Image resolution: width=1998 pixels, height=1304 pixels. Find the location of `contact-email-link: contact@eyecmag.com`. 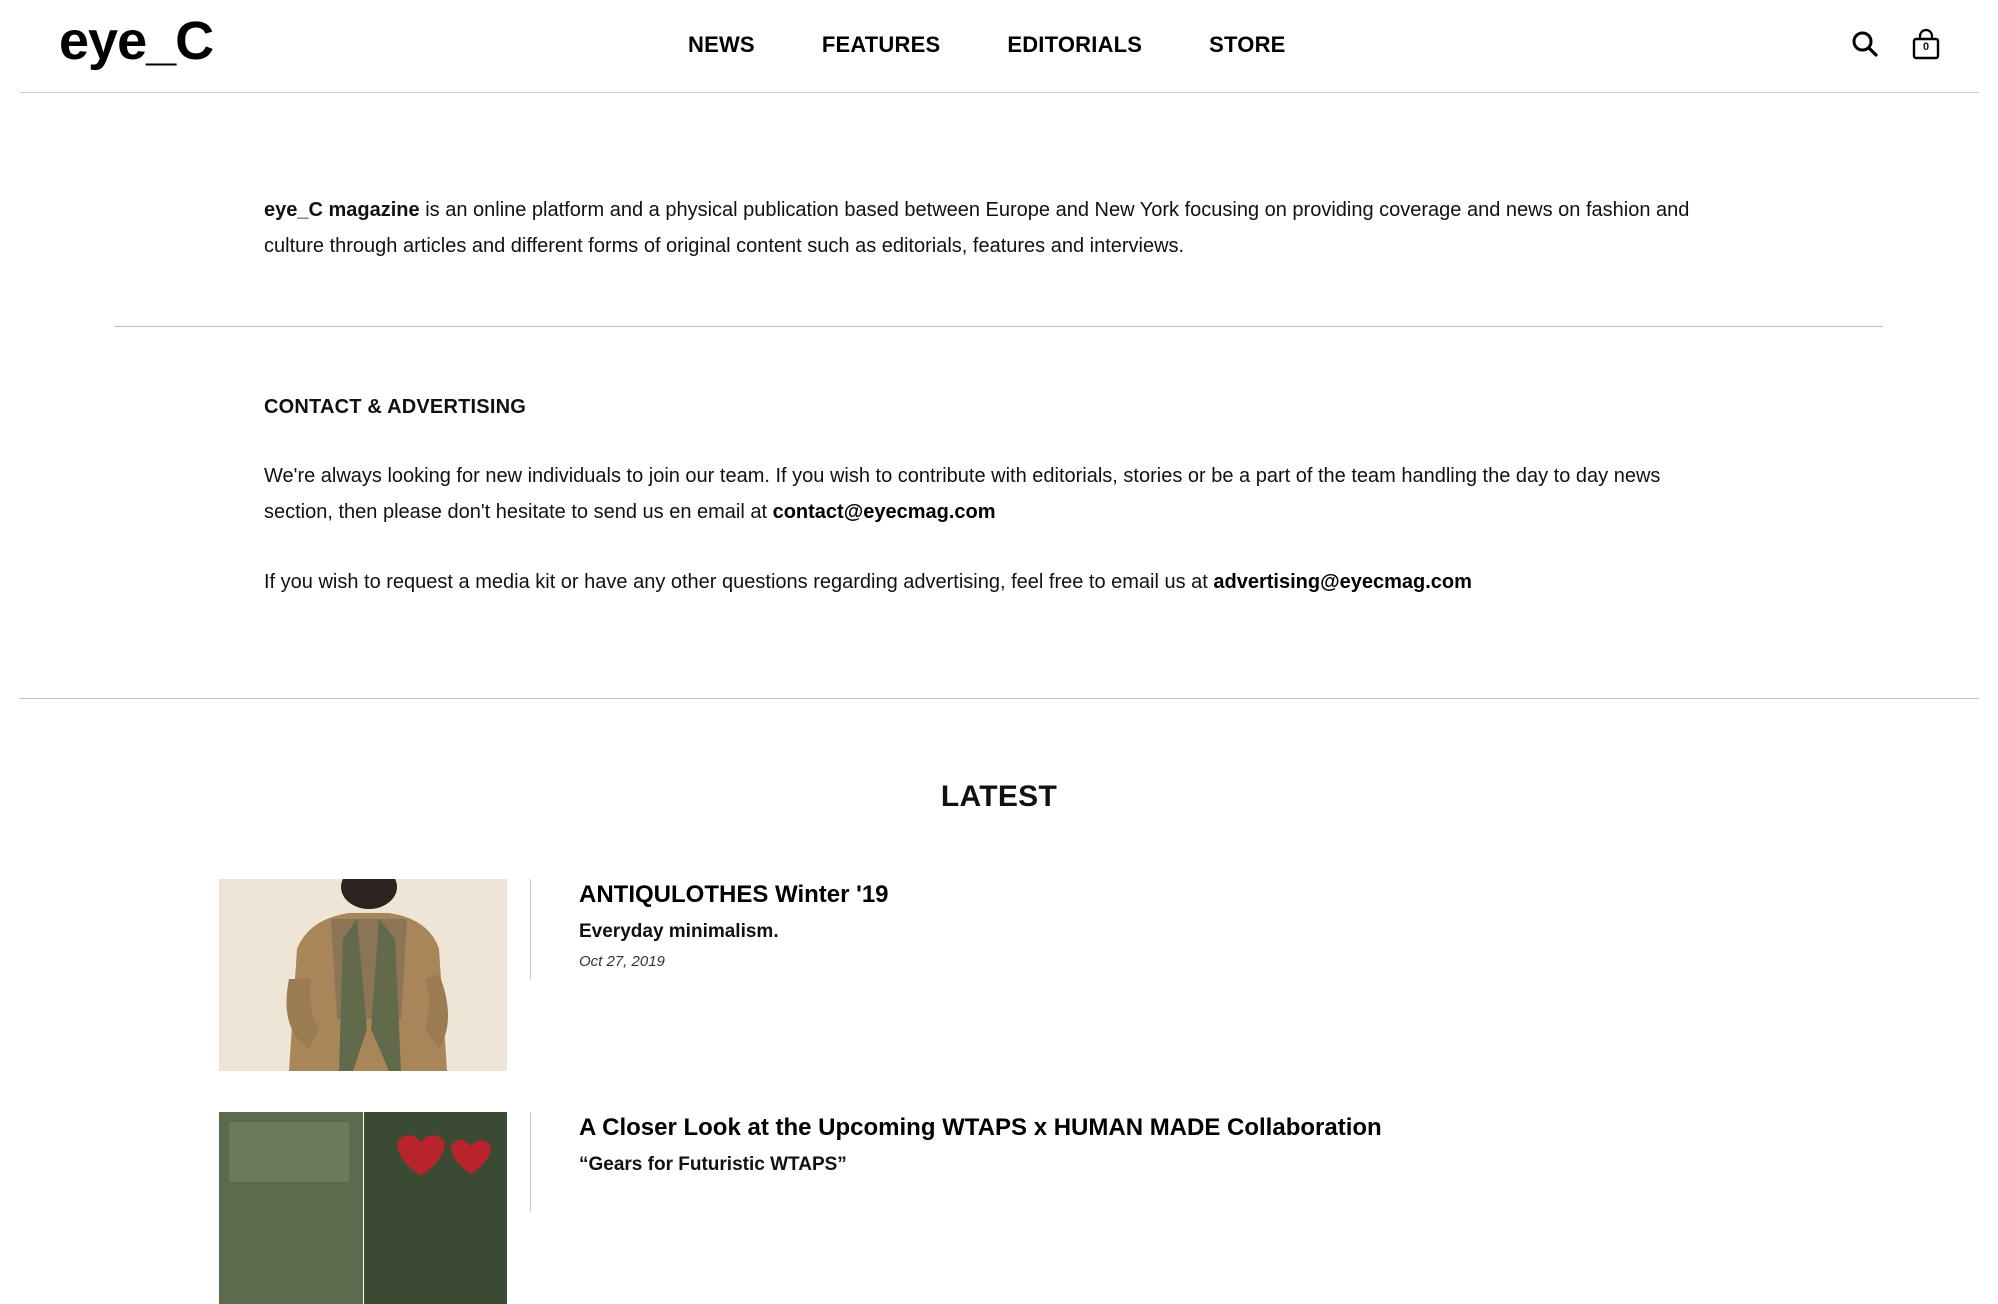

contact-email-link: contact@eyecmag.com is located at coordinates (884, 512).